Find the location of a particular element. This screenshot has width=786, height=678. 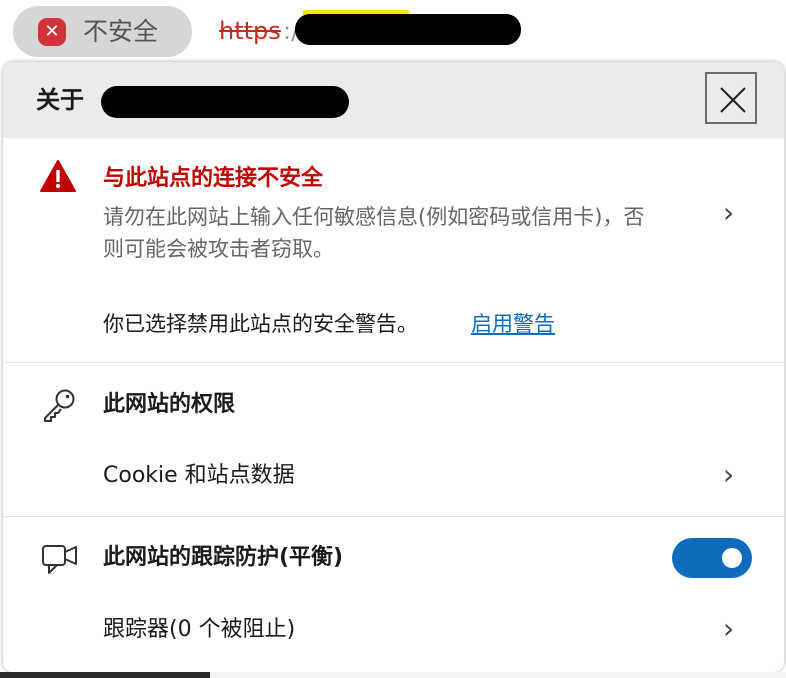

security-label: 不安全 is located at coordinates (121, 31).